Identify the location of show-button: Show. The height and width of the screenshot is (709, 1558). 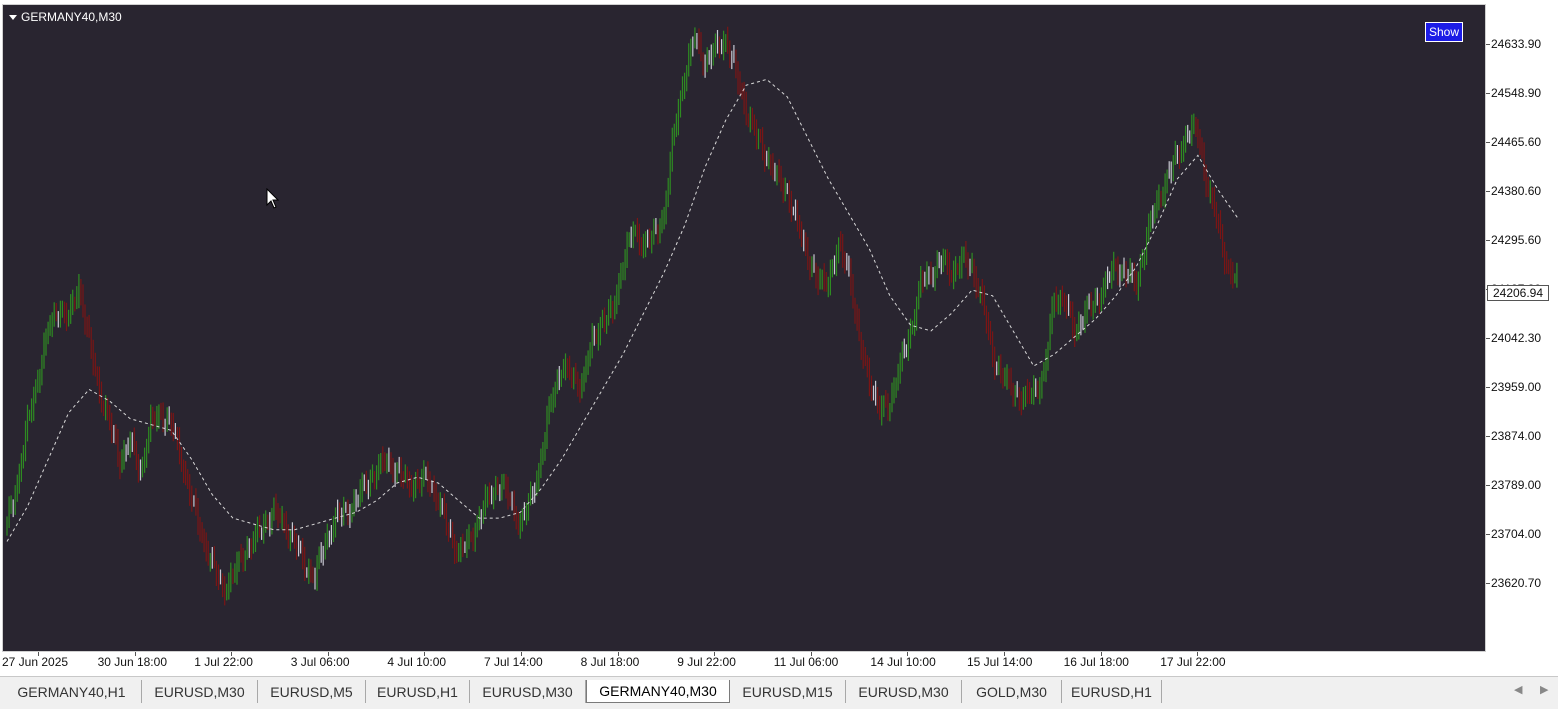
(1444, 32).